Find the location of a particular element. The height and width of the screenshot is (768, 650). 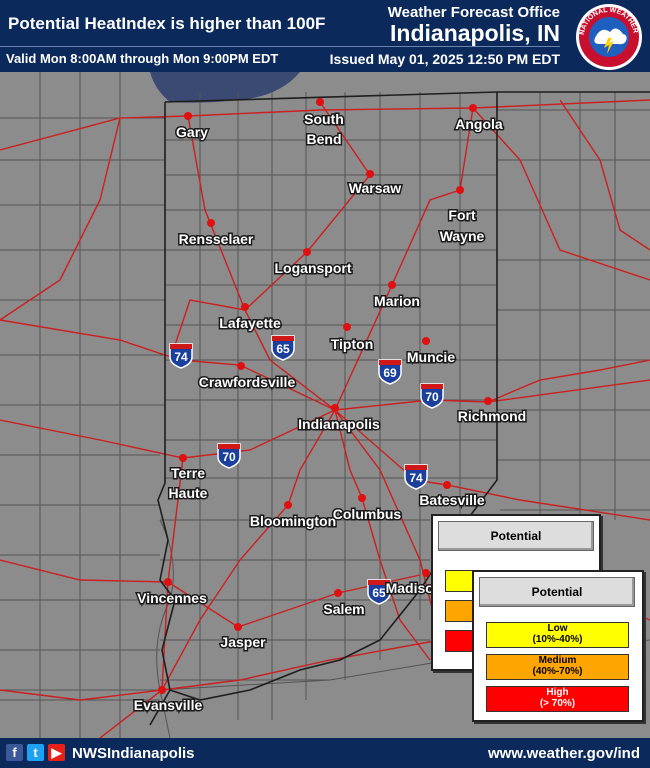

city-label: Lafayette is located at coordinates (250, 323).